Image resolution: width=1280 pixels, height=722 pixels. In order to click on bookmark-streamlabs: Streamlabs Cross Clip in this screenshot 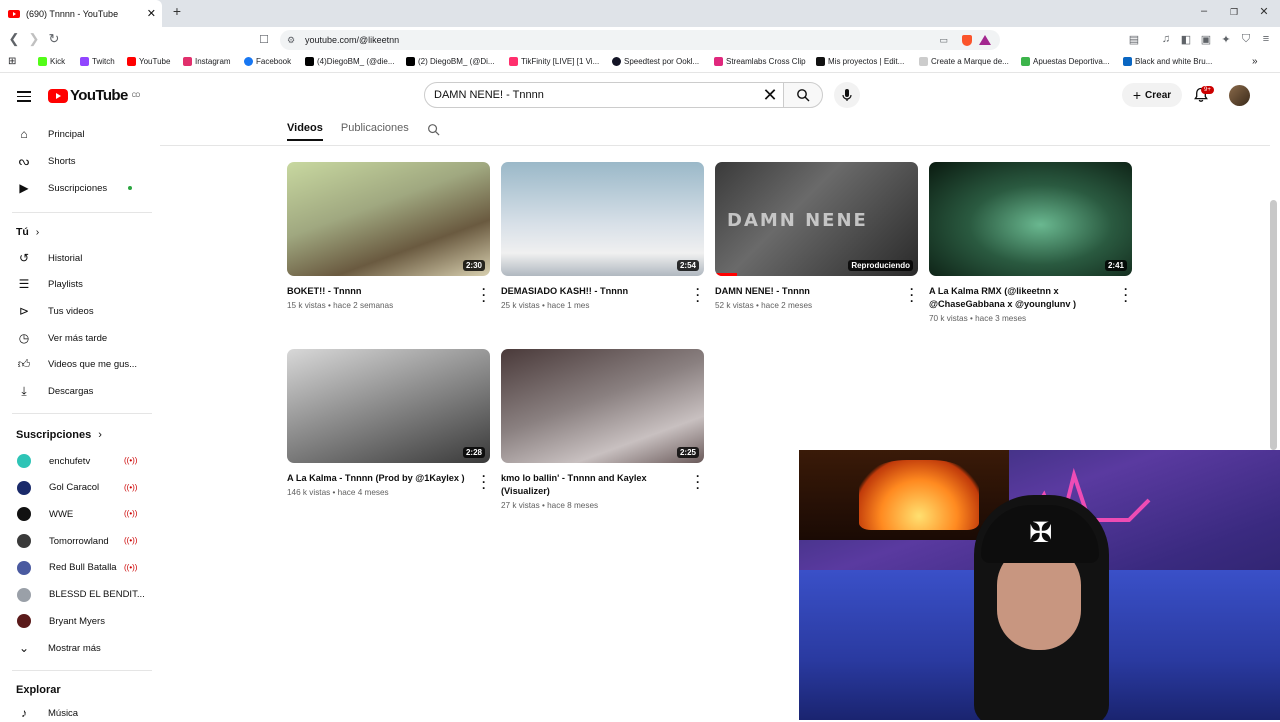, I will do `click(760, 61)`.